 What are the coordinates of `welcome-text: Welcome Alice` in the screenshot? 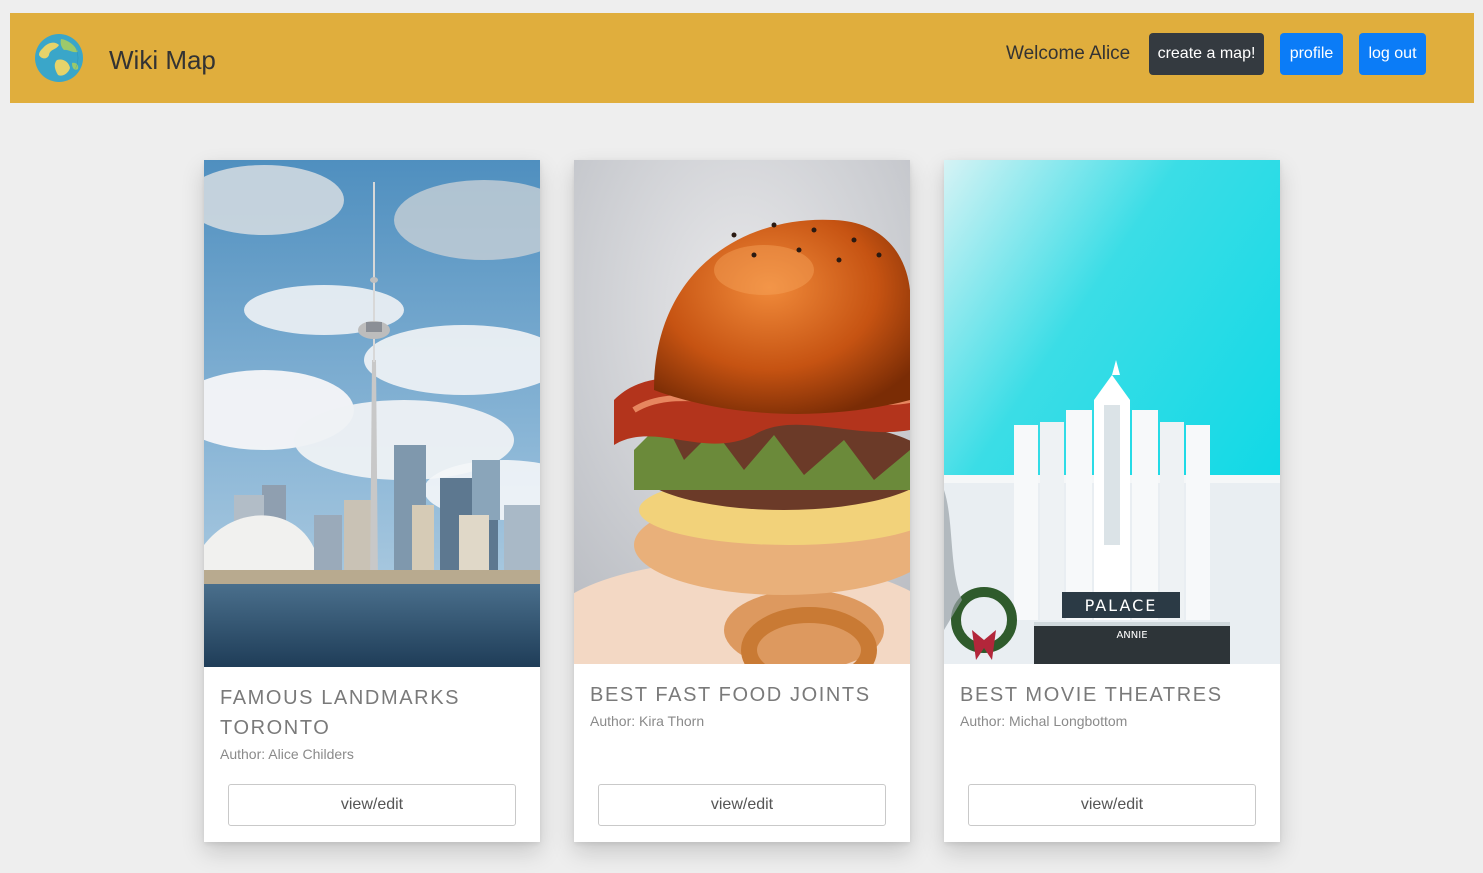 It's located at (1068, 53).